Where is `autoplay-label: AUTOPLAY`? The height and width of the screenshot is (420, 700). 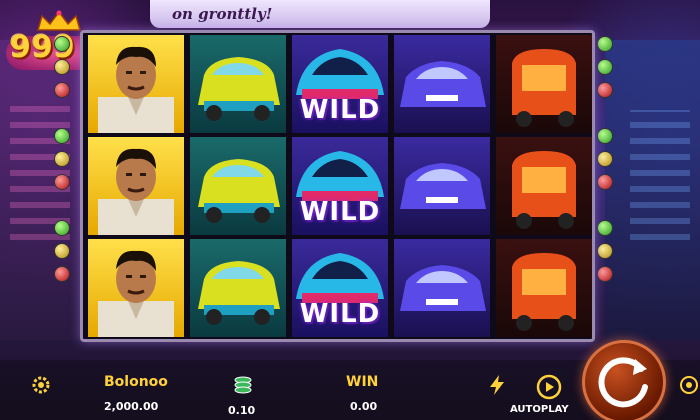 autoplay-label: AUTOPLAY is located at coordinates (539, 409).